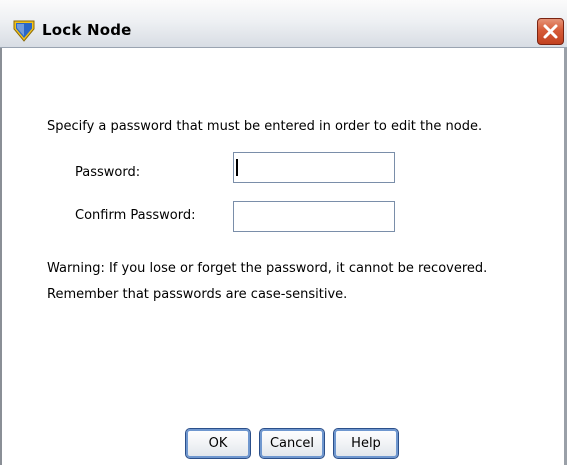 This screenshot has width=567, height=465. I want to click on ok-button: OK, so click(218, 443).